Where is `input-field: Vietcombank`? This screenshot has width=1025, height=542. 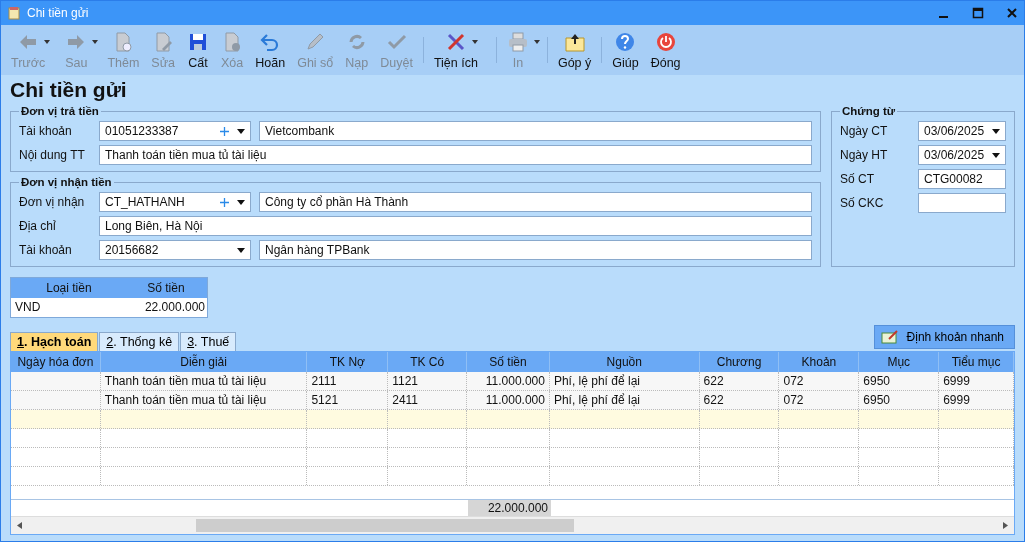
input-field: Vietcombank is located at coordinates (535, 131).